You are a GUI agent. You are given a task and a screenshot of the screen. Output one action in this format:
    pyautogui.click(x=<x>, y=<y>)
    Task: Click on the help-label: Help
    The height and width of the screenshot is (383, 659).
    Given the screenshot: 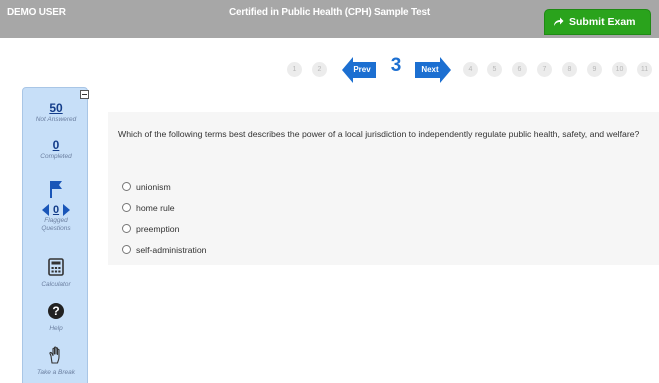 What is the action you would take?
    pyautogui.click(x=56, y=328)
    